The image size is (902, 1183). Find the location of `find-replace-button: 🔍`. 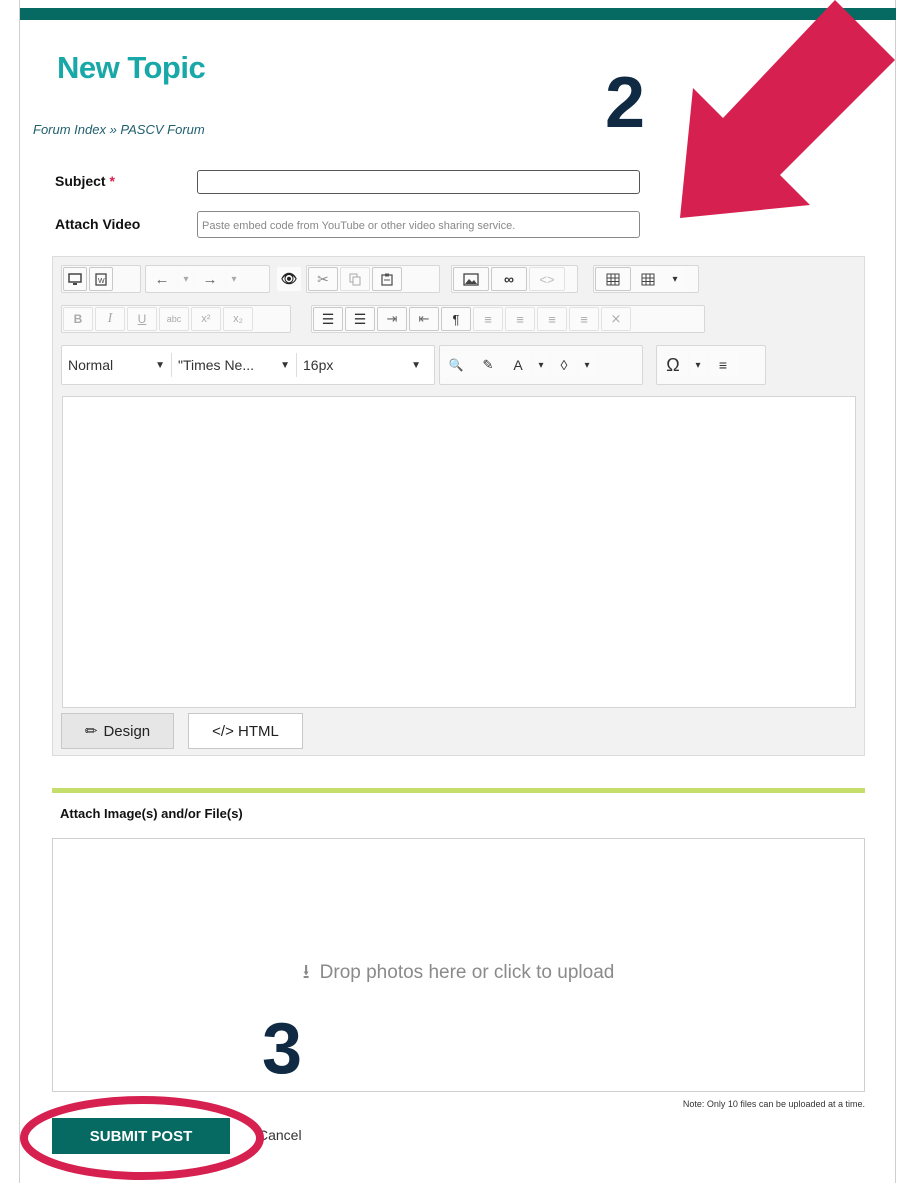

find-replace-button: 🔍 is located at coordinates (456, 365).